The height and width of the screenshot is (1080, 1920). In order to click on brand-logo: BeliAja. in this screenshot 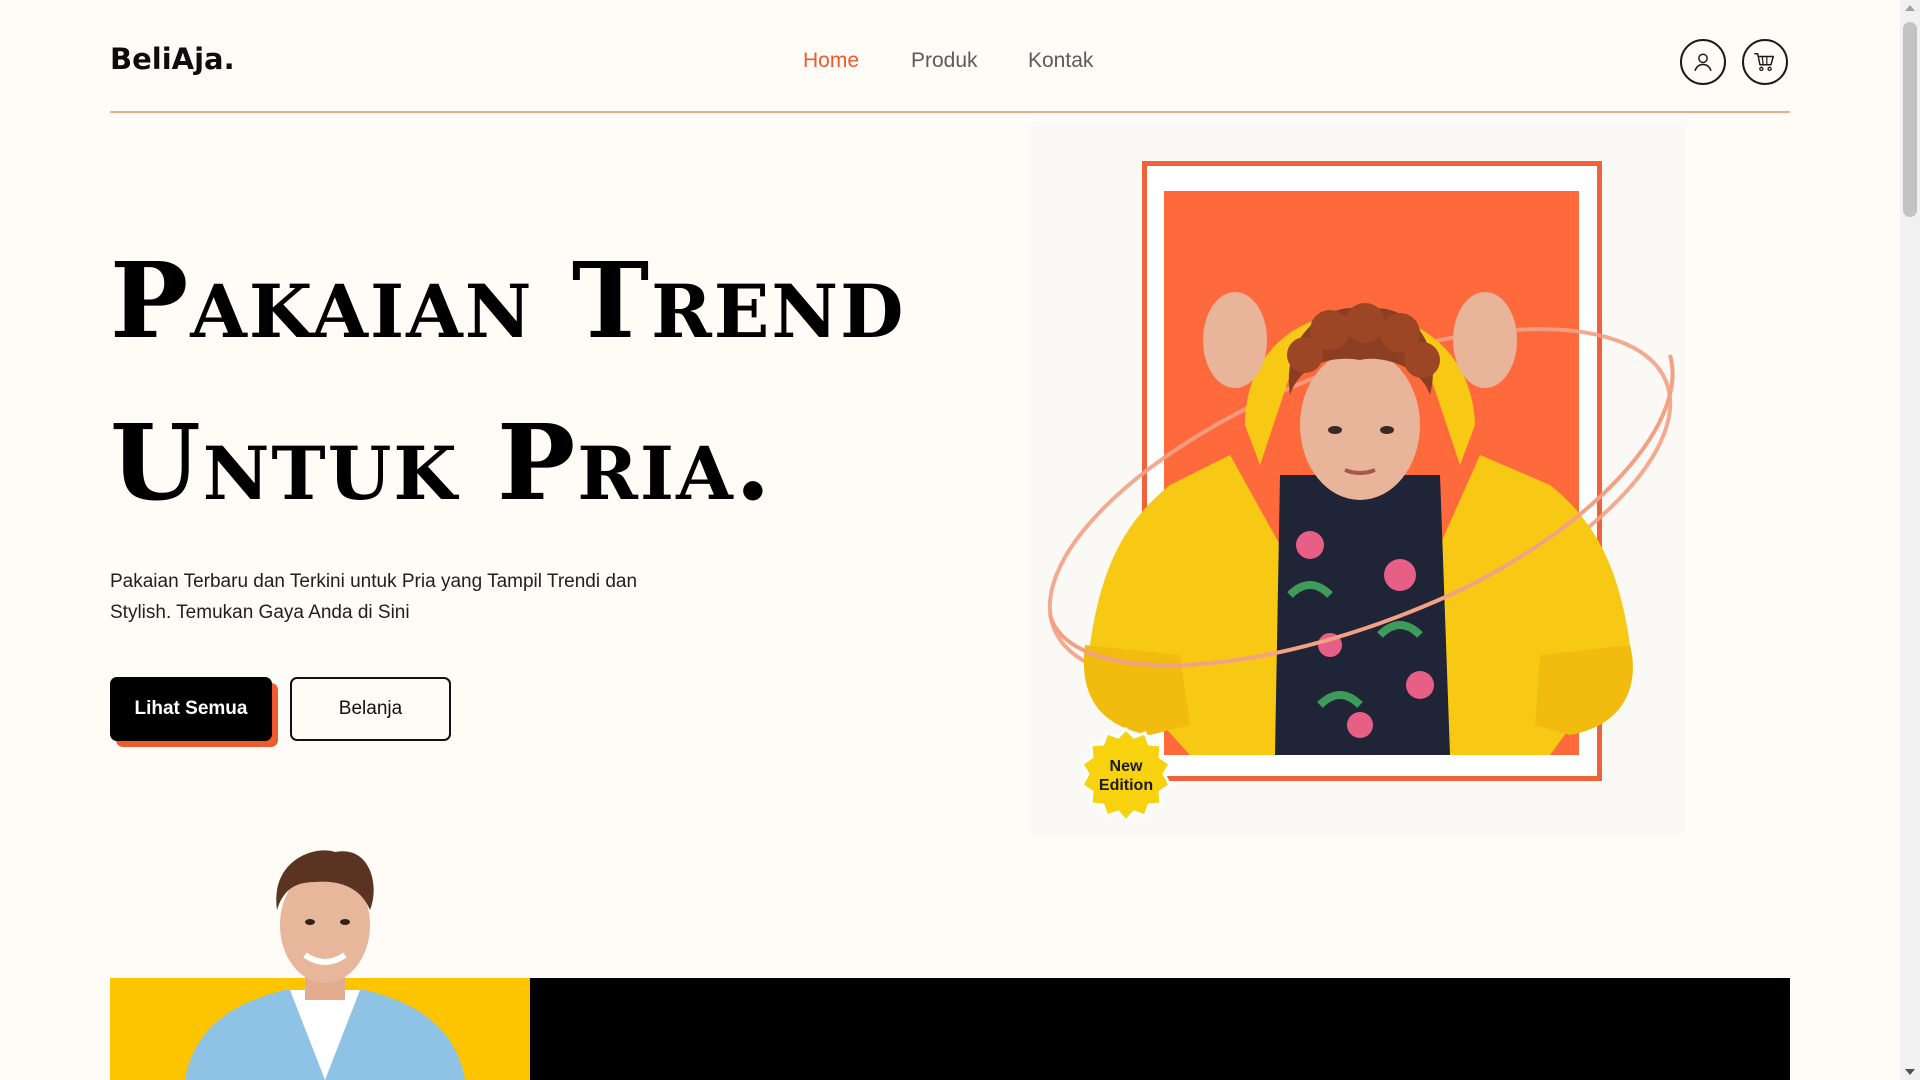, I will do `click(172, 59)`.